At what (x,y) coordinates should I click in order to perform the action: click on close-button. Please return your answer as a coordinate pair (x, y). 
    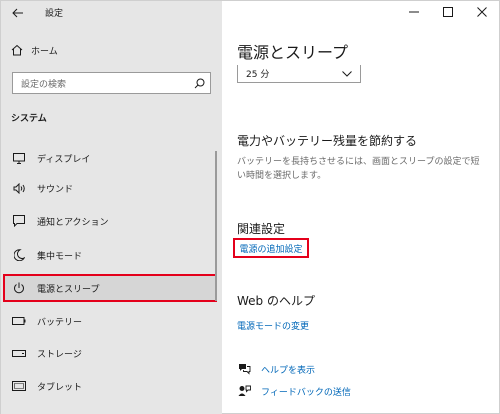
    Looking at the image, I should click on (482, 12).